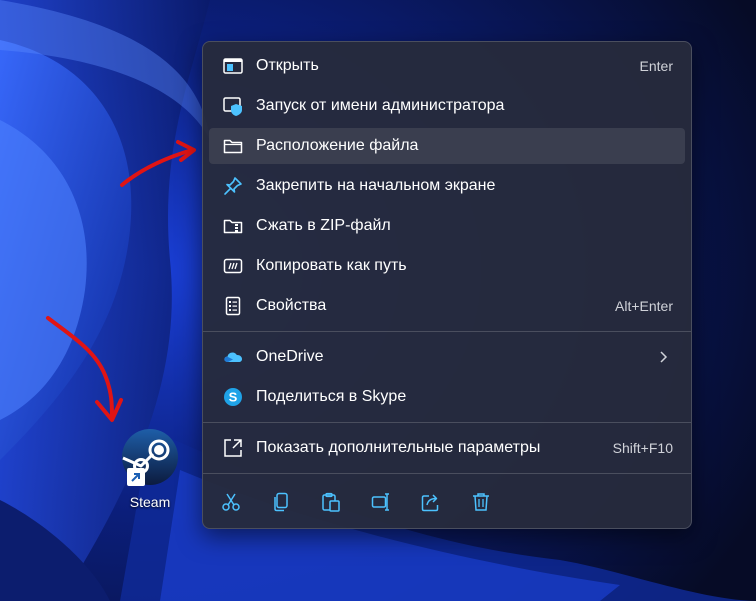 The image size is (756, 601). Describe the element at coordinates (233, 448) in the screenshot. I see `show-more-icon` at that location.